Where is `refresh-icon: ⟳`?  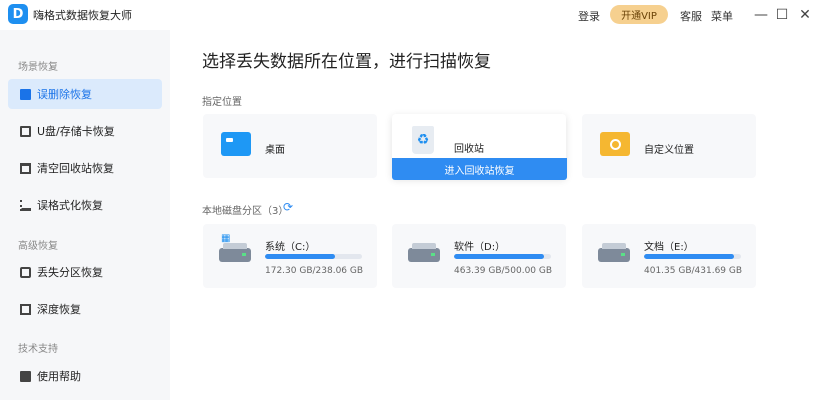
refresh-icon: ⟳ is located at coordinates (288, 207).